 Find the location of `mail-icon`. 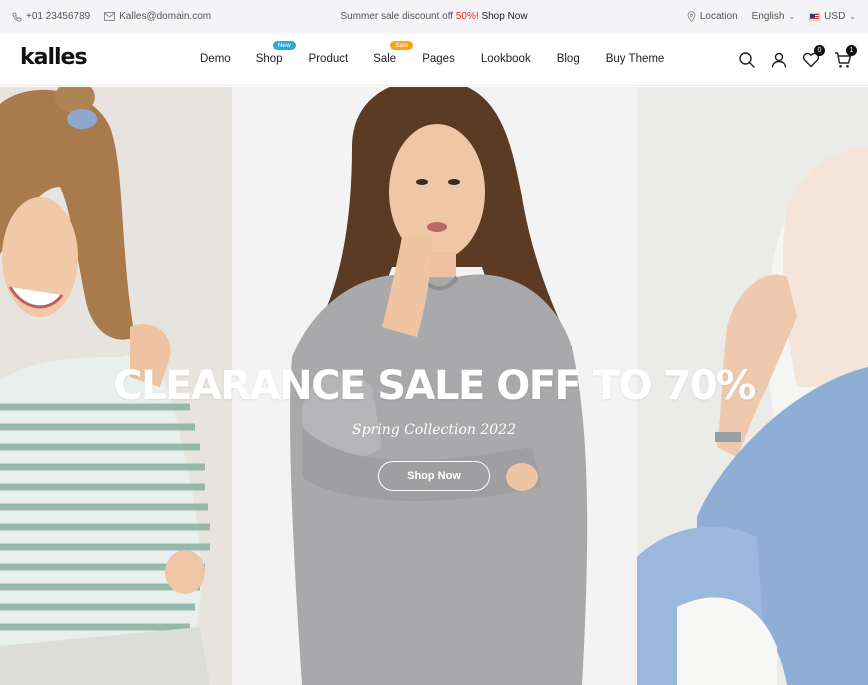

mail-icon is located at coordinates (110, 16).